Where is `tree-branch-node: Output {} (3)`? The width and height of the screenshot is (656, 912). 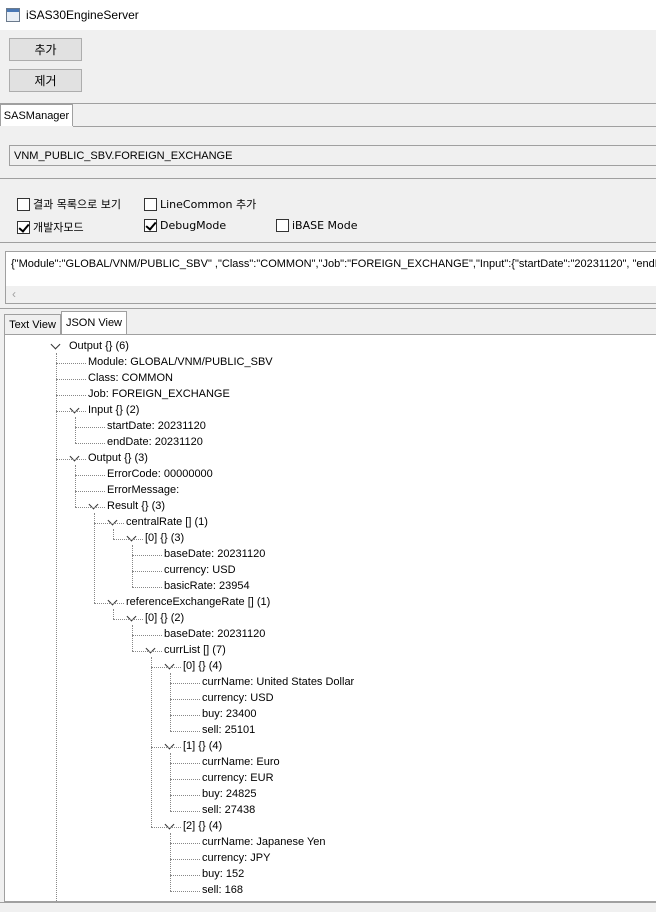 tree-branch-node: Output {} (3) is located at coordinates (118, 458).